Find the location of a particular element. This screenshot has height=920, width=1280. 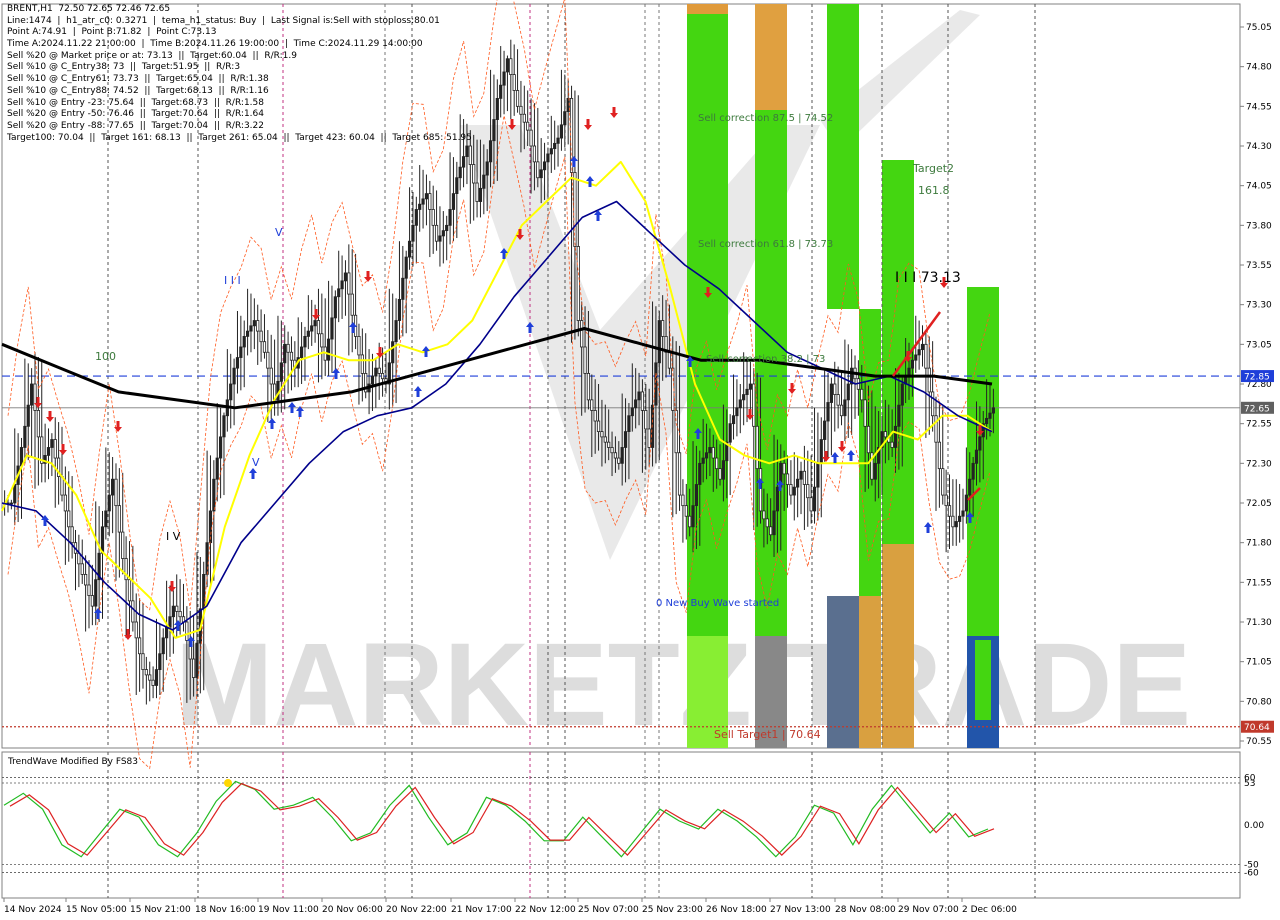

price-axis-label: 70.55 is located at coordinates (1259, 742).